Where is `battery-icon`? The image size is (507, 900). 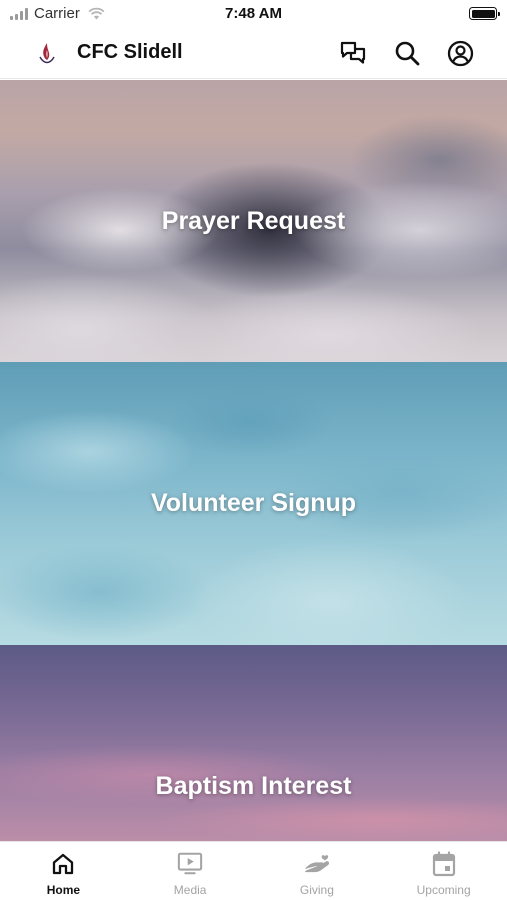 battery-icon is located at coordinates (484, 13).